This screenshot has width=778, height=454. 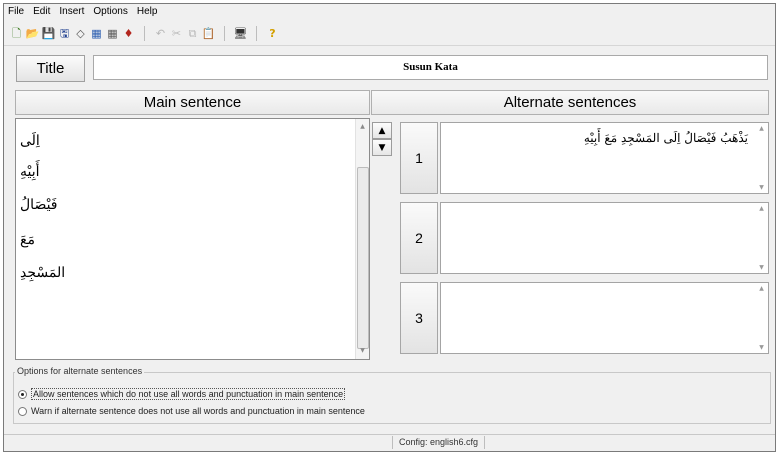 I want to click on alt-sentence-2-field: ▲ ▼, so click(x=604, y=238).